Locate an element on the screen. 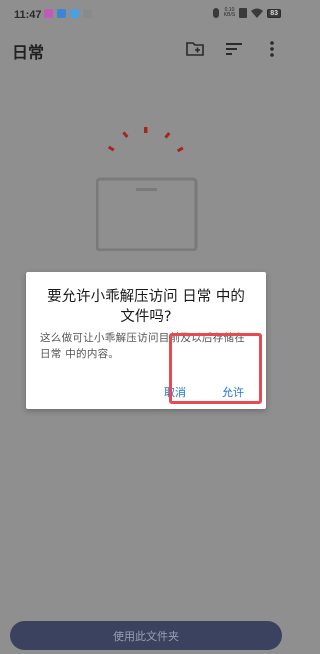 The image size is (320, 654). alarm-icon is located at coordinates (215, 13).